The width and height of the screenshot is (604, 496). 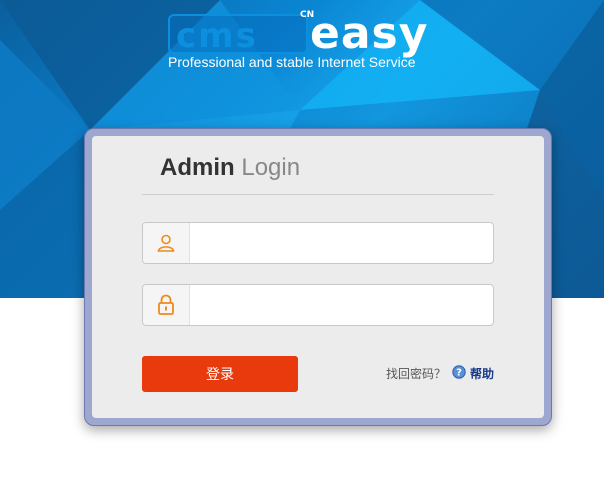 What do you see at coordinates (220, 374) in the screenshot?
I see `login-button: 登录` at bounding box center [220, 374].